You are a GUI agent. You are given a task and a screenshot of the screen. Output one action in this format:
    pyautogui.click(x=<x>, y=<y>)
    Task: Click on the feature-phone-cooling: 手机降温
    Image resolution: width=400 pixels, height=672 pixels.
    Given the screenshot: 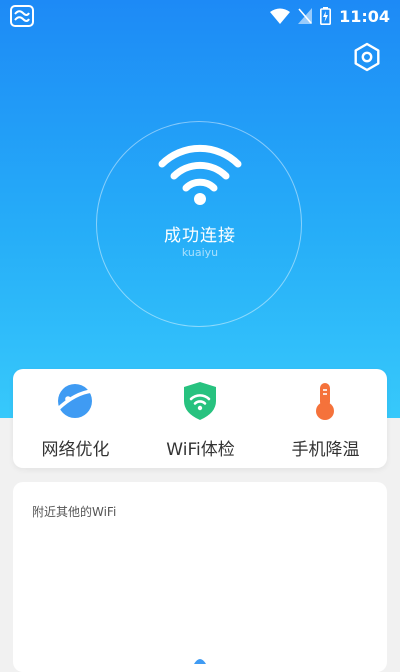 What is the action you would take?
    pyautogui.click(x=325, y=418)
    